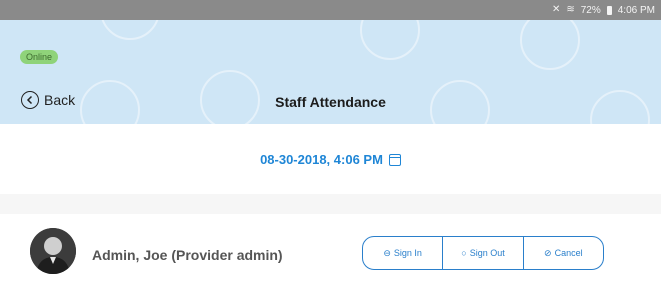 The height and width of the screenshot is (304, 661). I want to click on date-value: 08-30-2018, 4:06 PM, so click(321, 159).